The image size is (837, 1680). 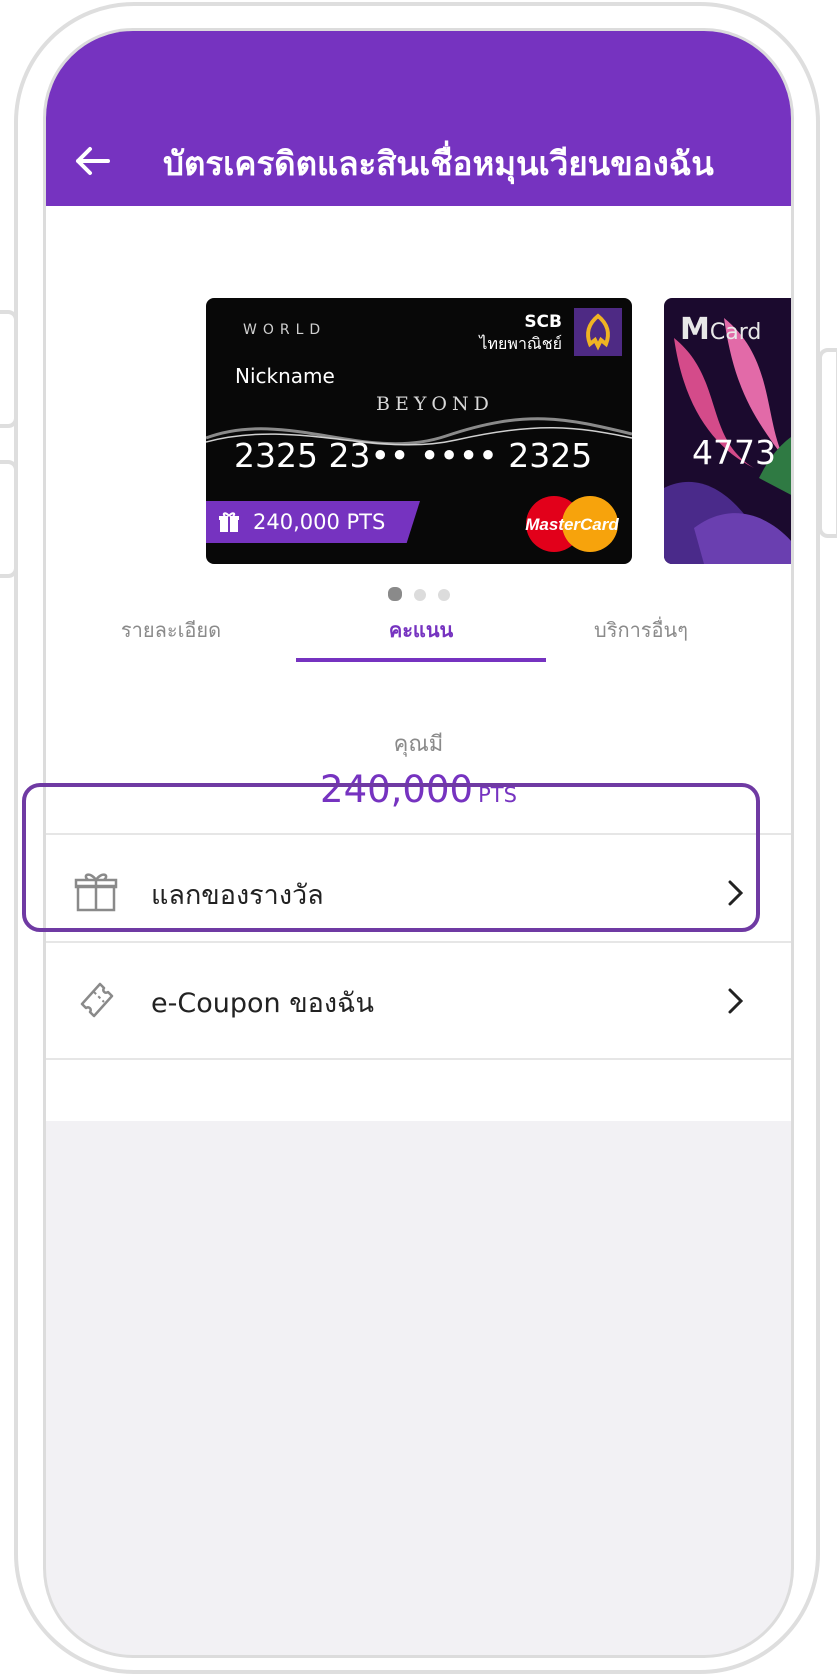 I want to click on points-caption: คุณมี, so click(x=418, y=744).